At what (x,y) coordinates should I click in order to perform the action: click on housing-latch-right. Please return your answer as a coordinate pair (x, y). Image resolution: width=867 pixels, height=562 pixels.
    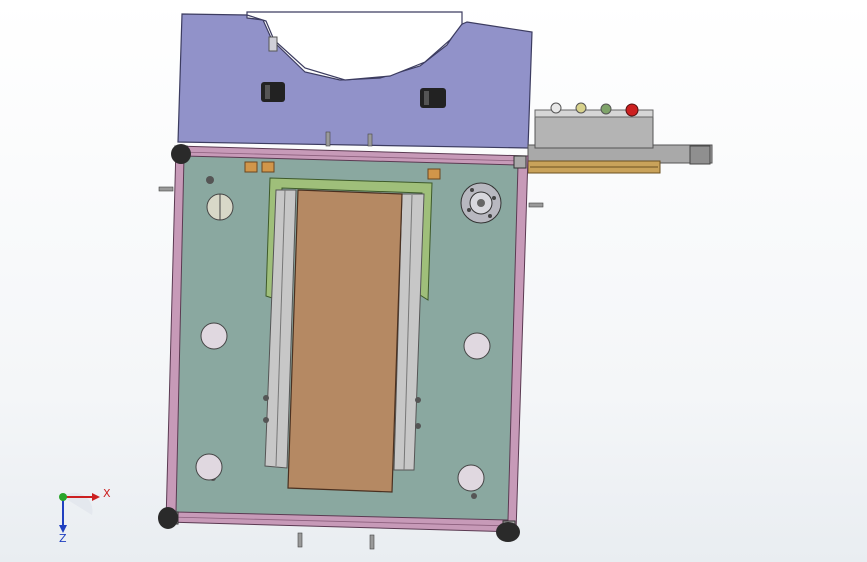
    Looking at the image, I should click on (433, 98).